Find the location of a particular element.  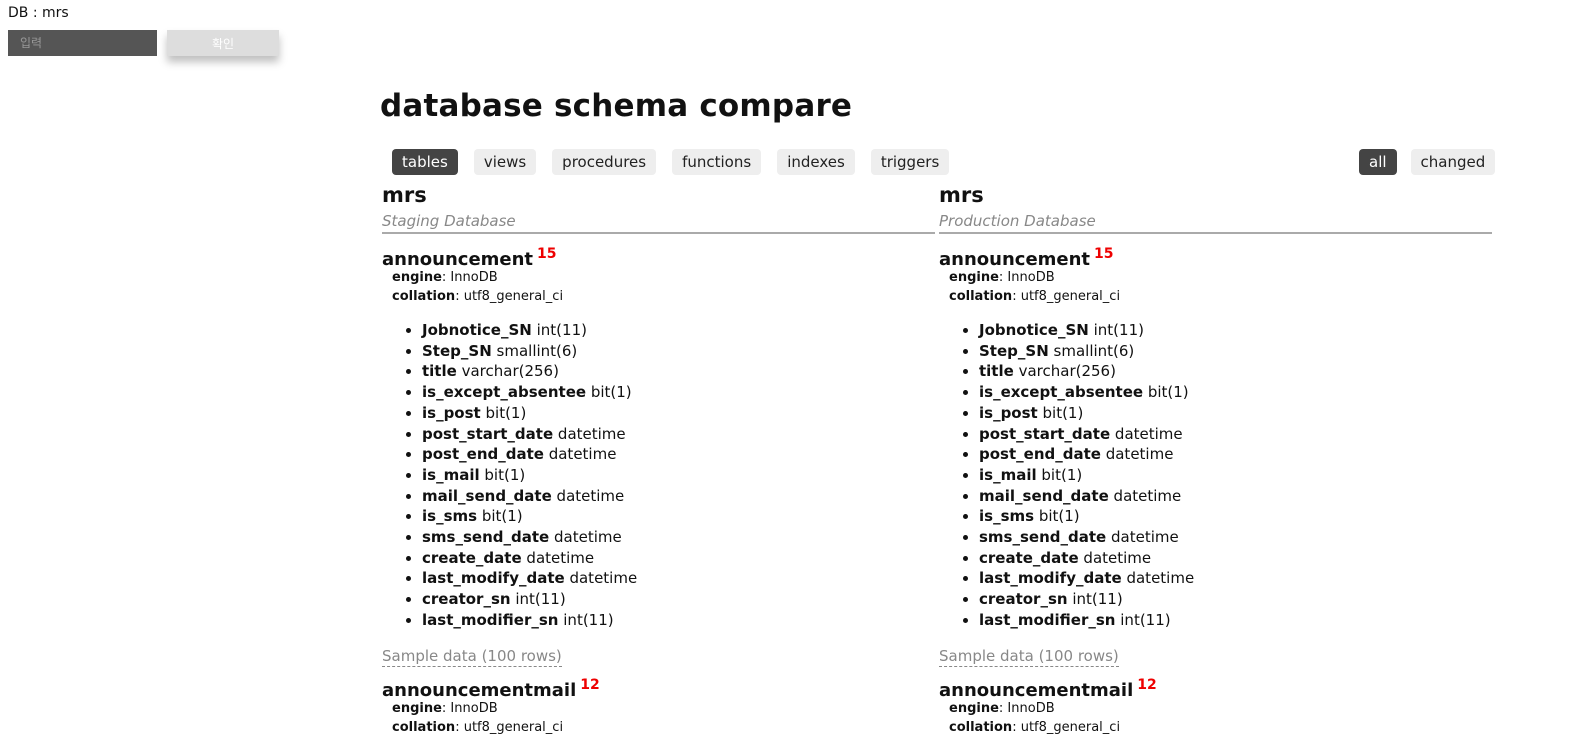

db-label: DB : mrs is located at coordinates (38, 13).